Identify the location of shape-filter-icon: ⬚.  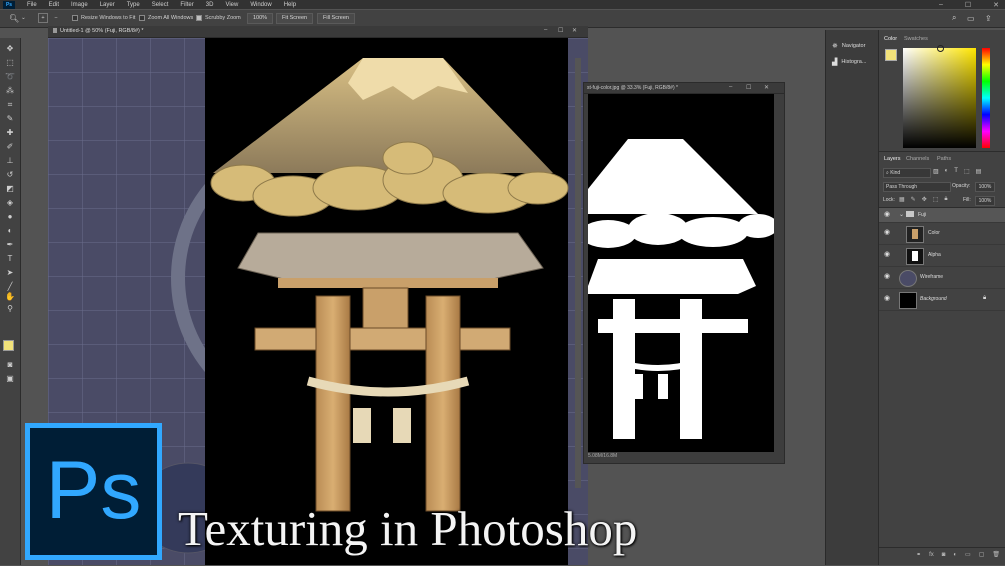
(967, 171).